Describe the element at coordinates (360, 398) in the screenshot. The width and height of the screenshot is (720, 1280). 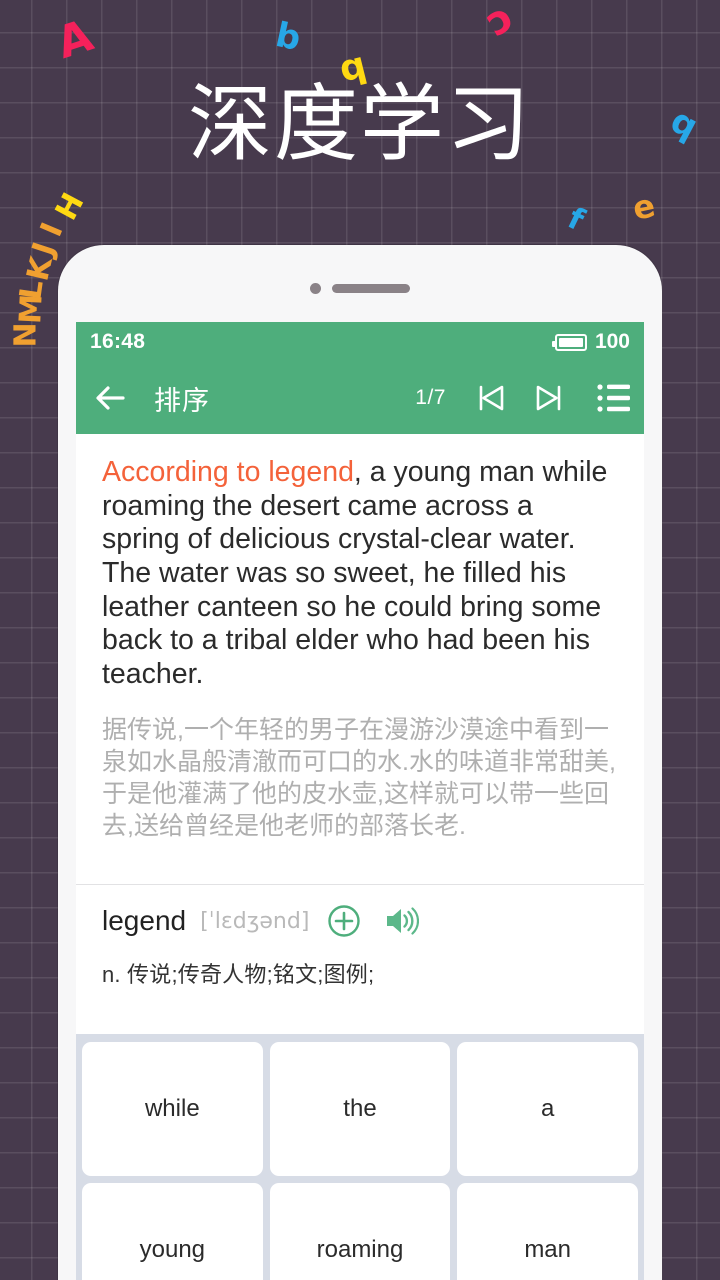
I see `app-bar: 排序 1/7` at that location.